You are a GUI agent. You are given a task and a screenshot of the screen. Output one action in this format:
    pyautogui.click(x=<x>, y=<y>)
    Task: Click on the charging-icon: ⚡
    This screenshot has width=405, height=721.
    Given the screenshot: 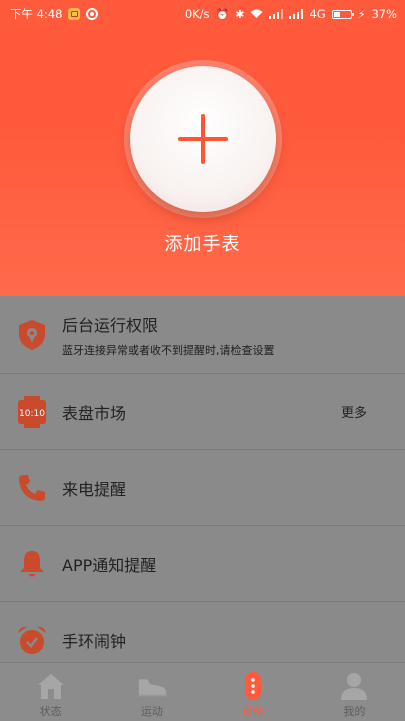 What is the action you would take?
    pyautogui.click(x=361, y=14)
    